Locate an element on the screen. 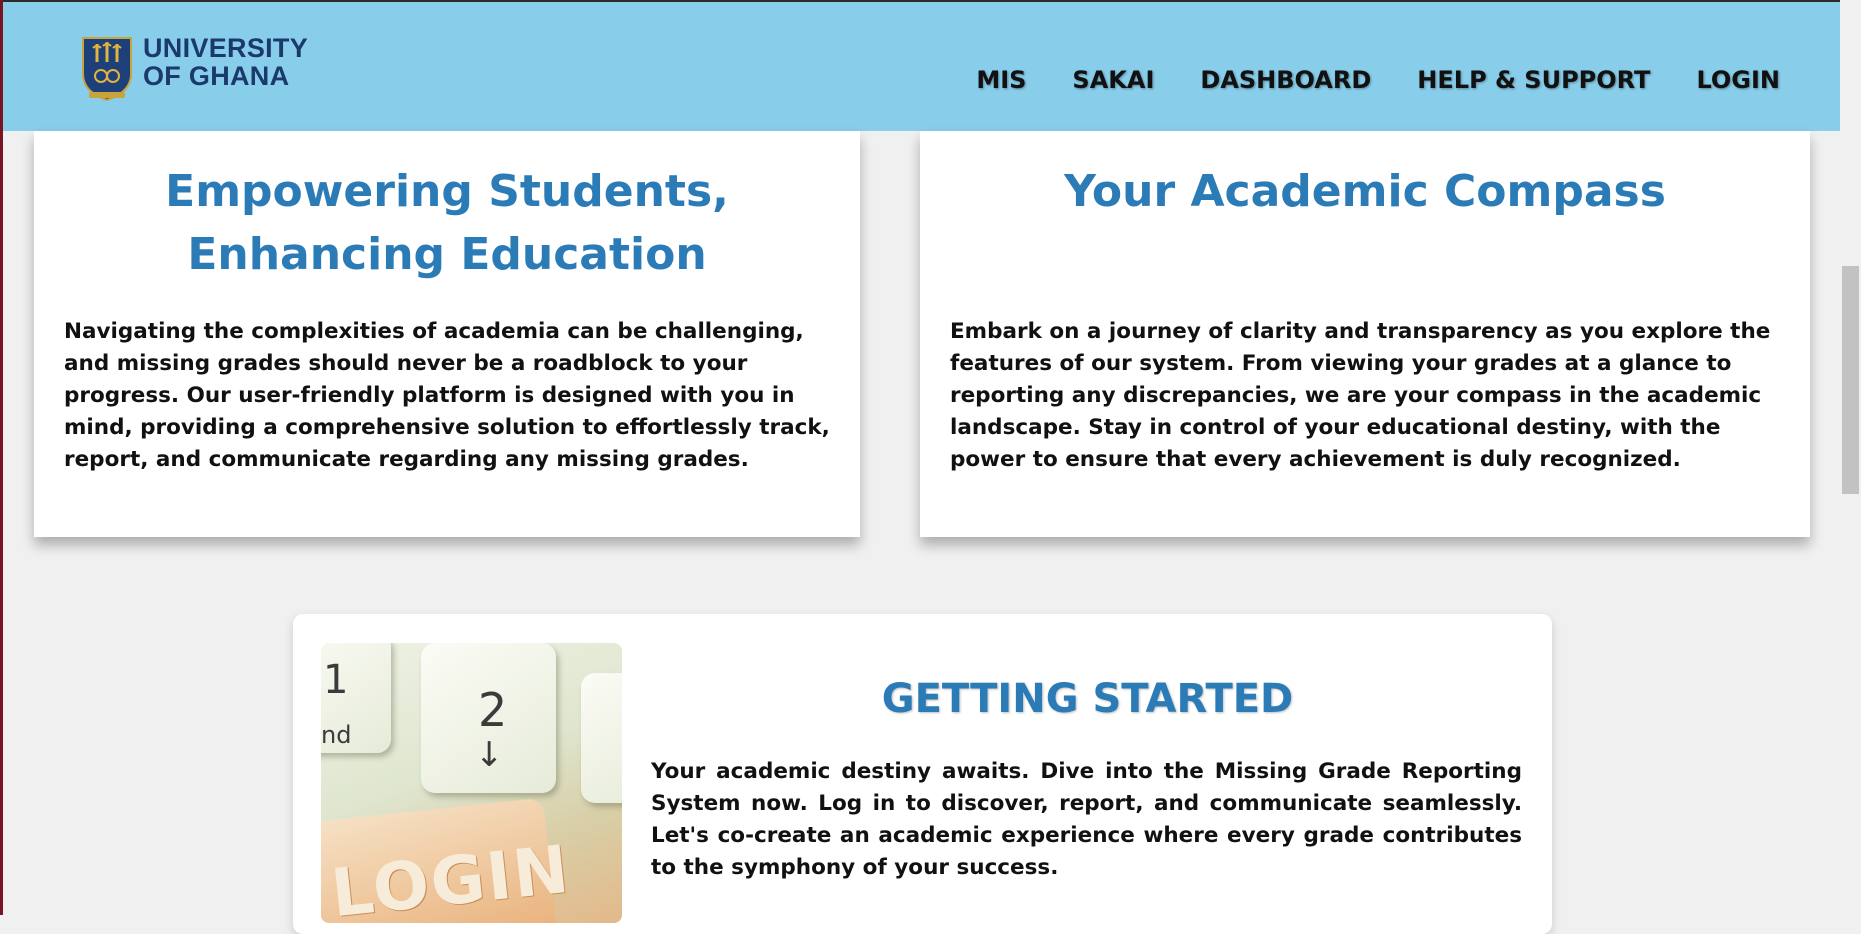  scrollbar-thumb is located at coordinates (1850, 380).